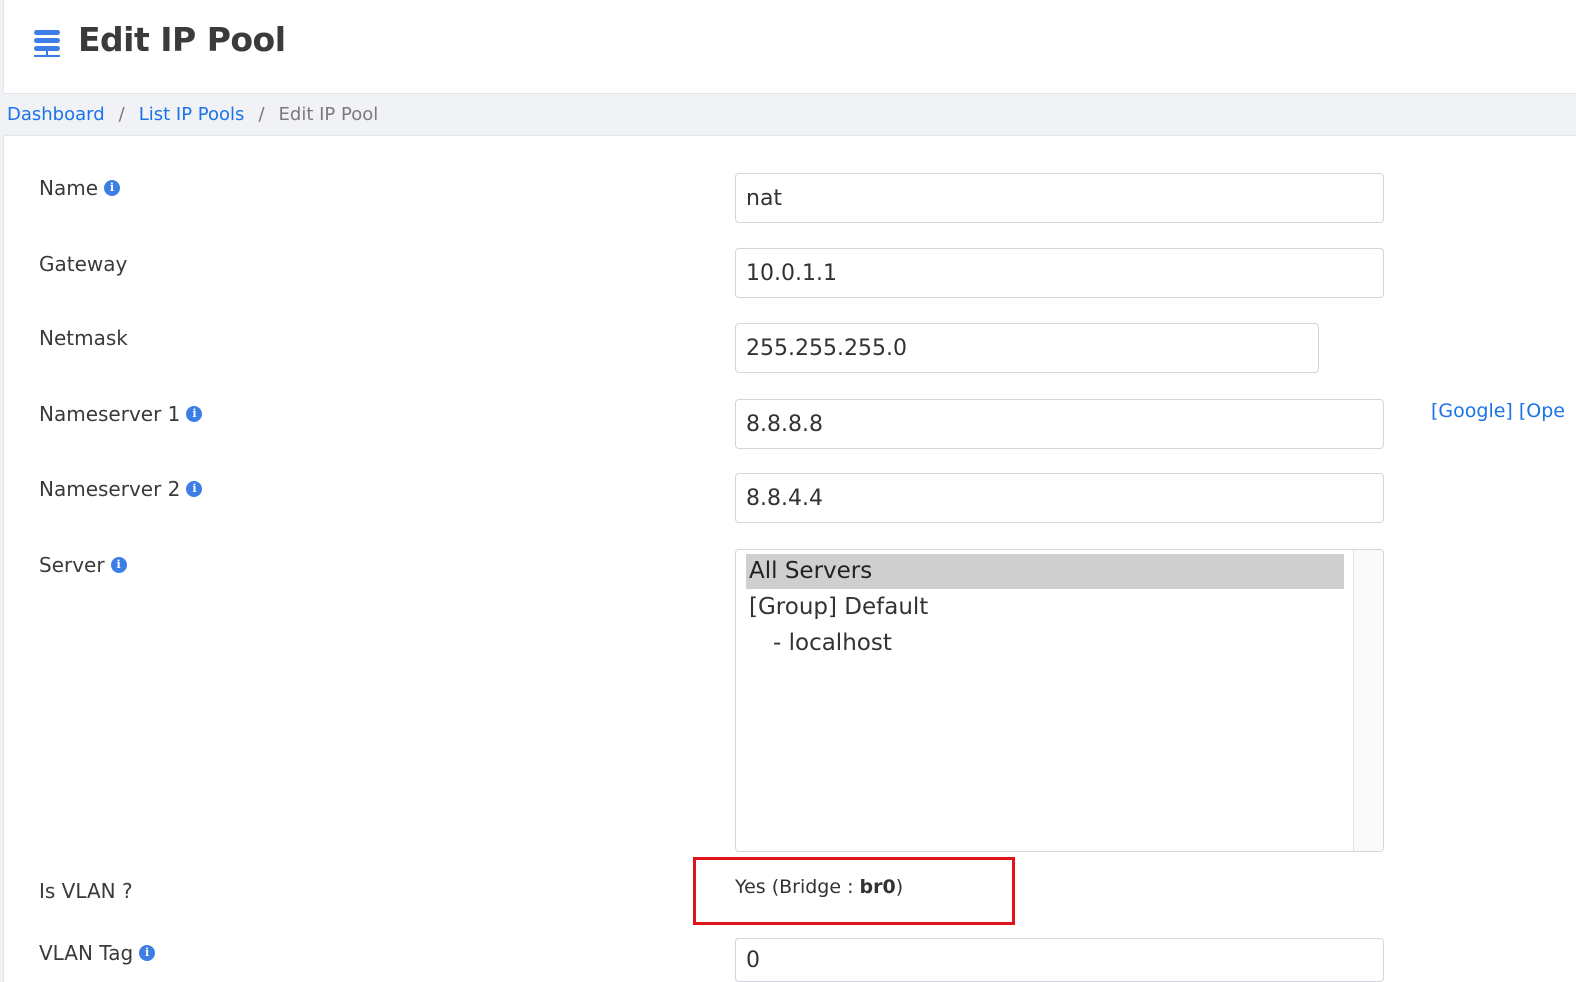  Describe the element at coordinates (1045, 571) in the screenshot. I see `server-option-all: All Servers` at that location.